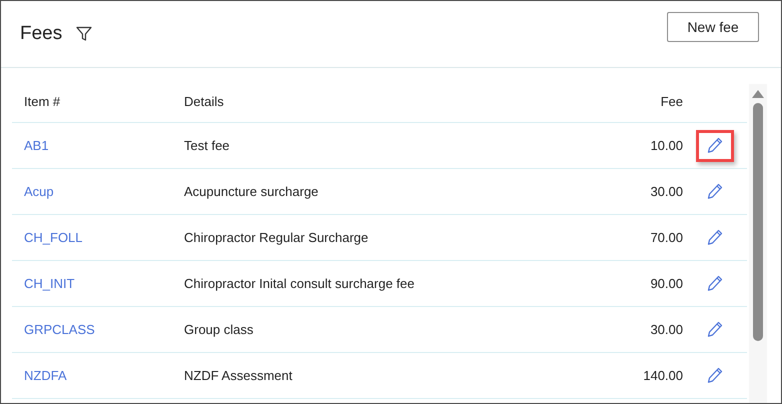 The height and width of the screenshot is (404, 782). Describe the element at coordinates (45, 375) in the screenshot. I see `item-link: NZDFA` at that location.